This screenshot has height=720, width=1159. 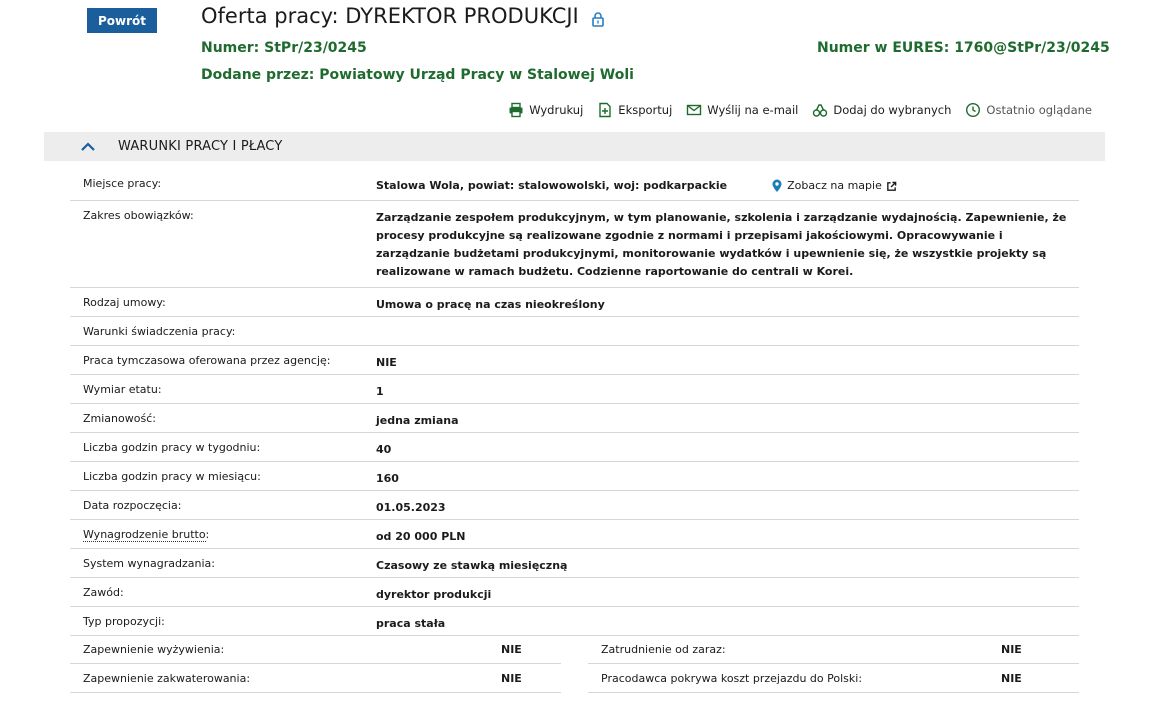 What do you see at coordinates (122, 20) in the screenshot?
I see `back-button: Powrót` at bounding box center [122, 20].